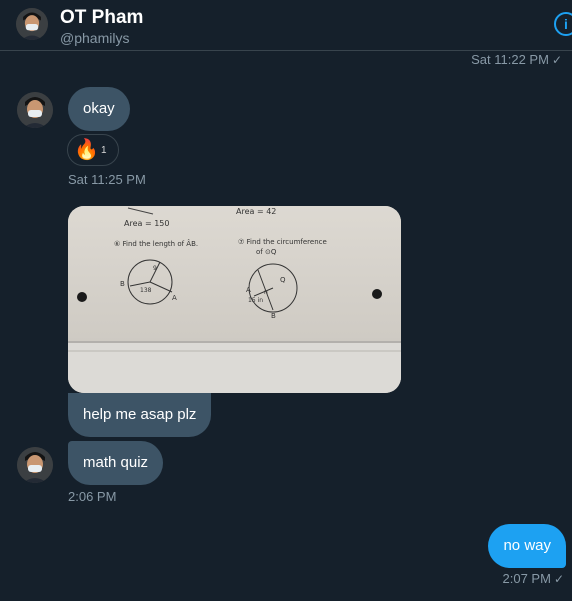 This screenshot has height=601, width=572. What do you see at coordinates (266, 292) in the screenshot?
I see `photo-label-n: n` at bounding box center [266, 292].